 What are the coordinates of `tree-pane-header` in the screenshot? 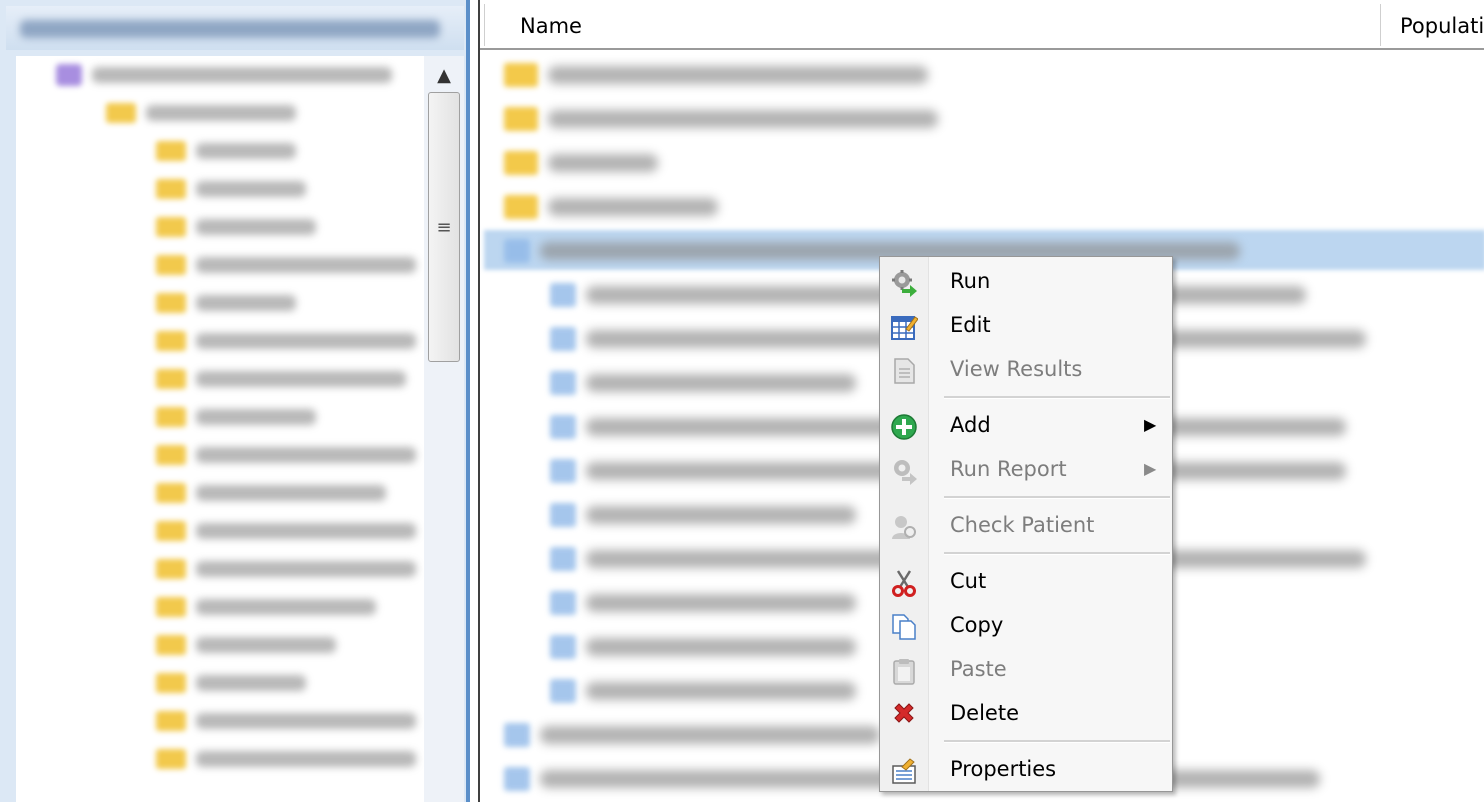 It's located at (235, 28).